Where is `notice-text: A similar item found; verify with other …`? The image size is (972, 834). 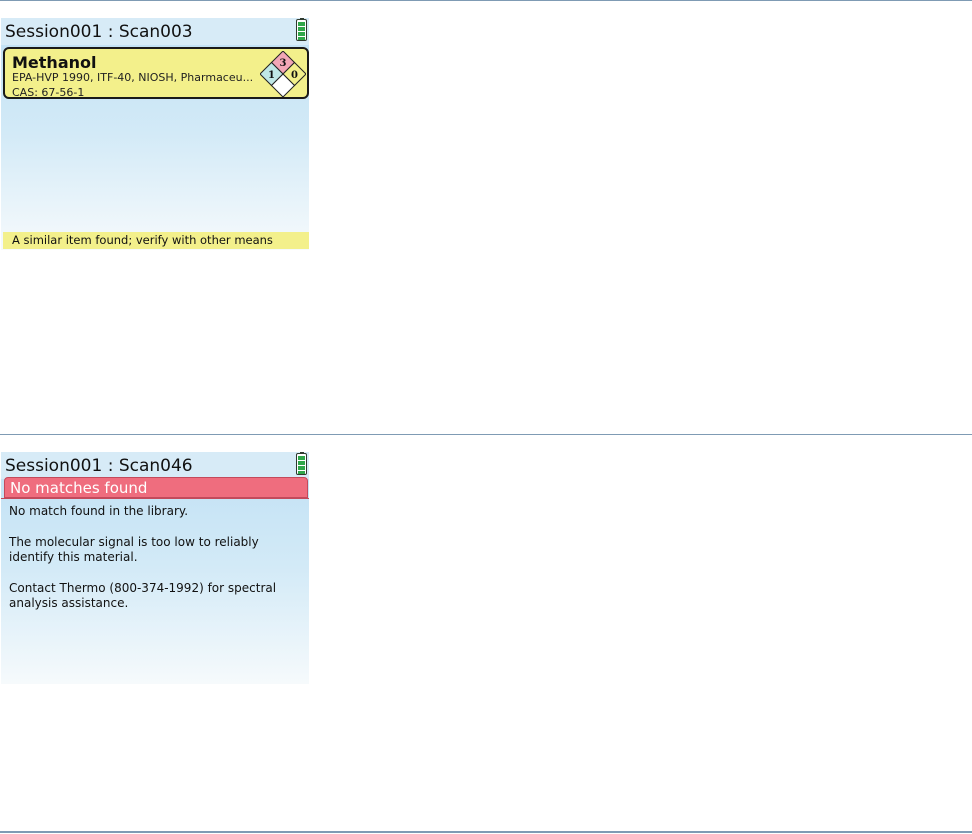 notice-text: A similar item found; verify with other … is located at coordinates (142, 240).